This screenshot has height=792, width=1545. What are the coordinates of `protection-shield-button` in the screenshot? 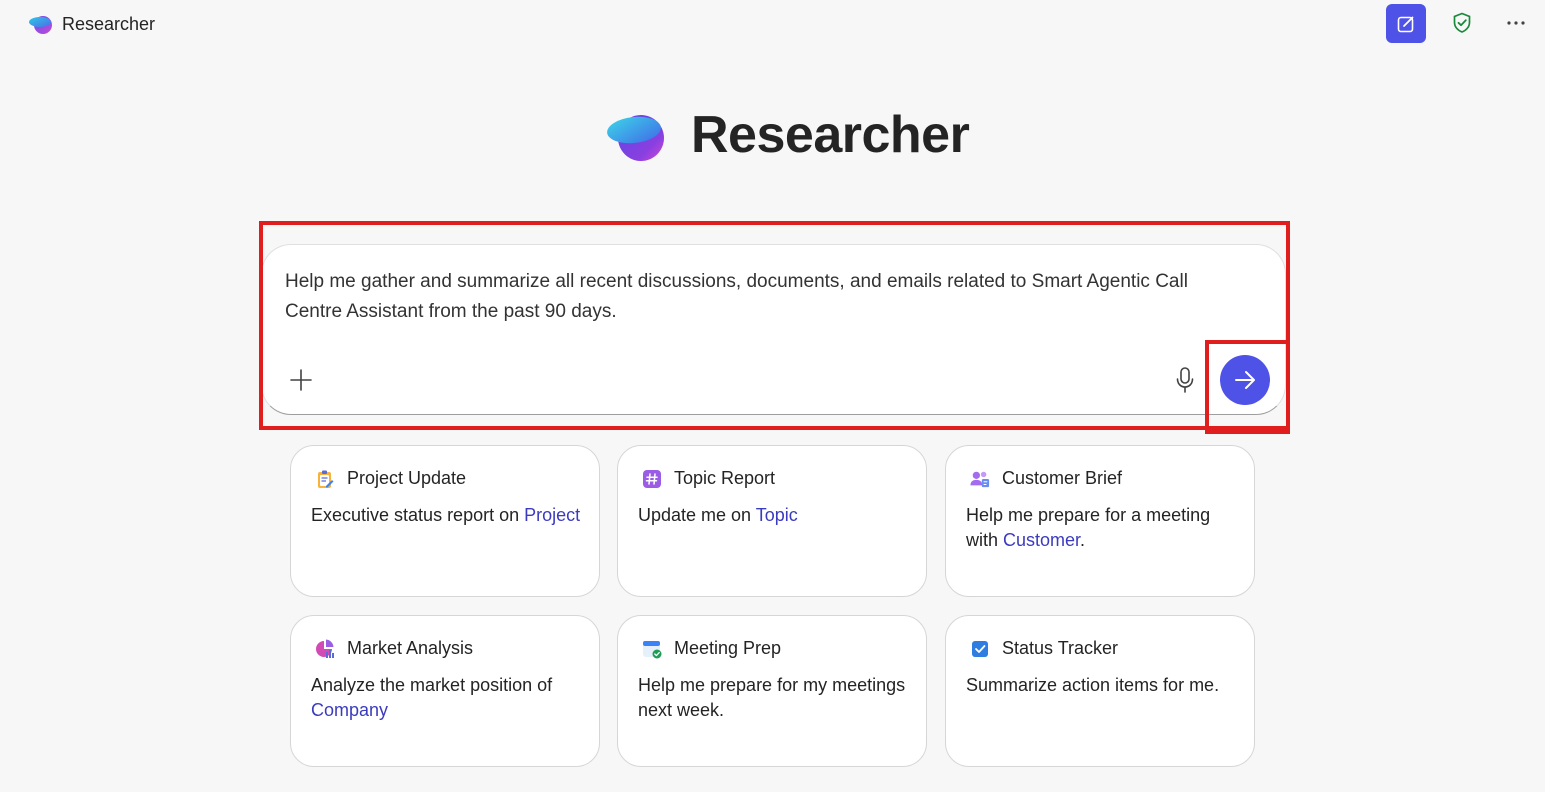 It's located at (1462, 23).